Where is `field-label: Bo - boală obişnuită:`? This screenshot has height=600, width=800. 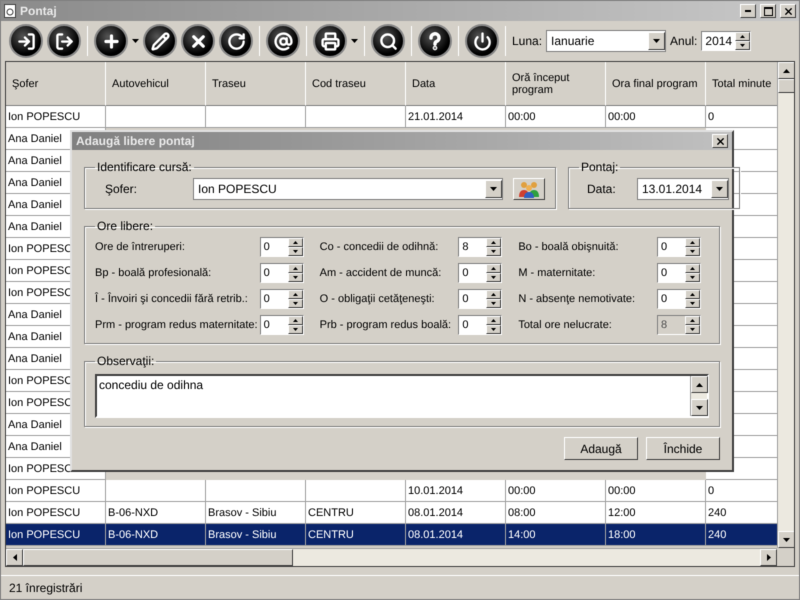
field-label: Bo - boală obişnuită: is located at coordinates (568, 247).